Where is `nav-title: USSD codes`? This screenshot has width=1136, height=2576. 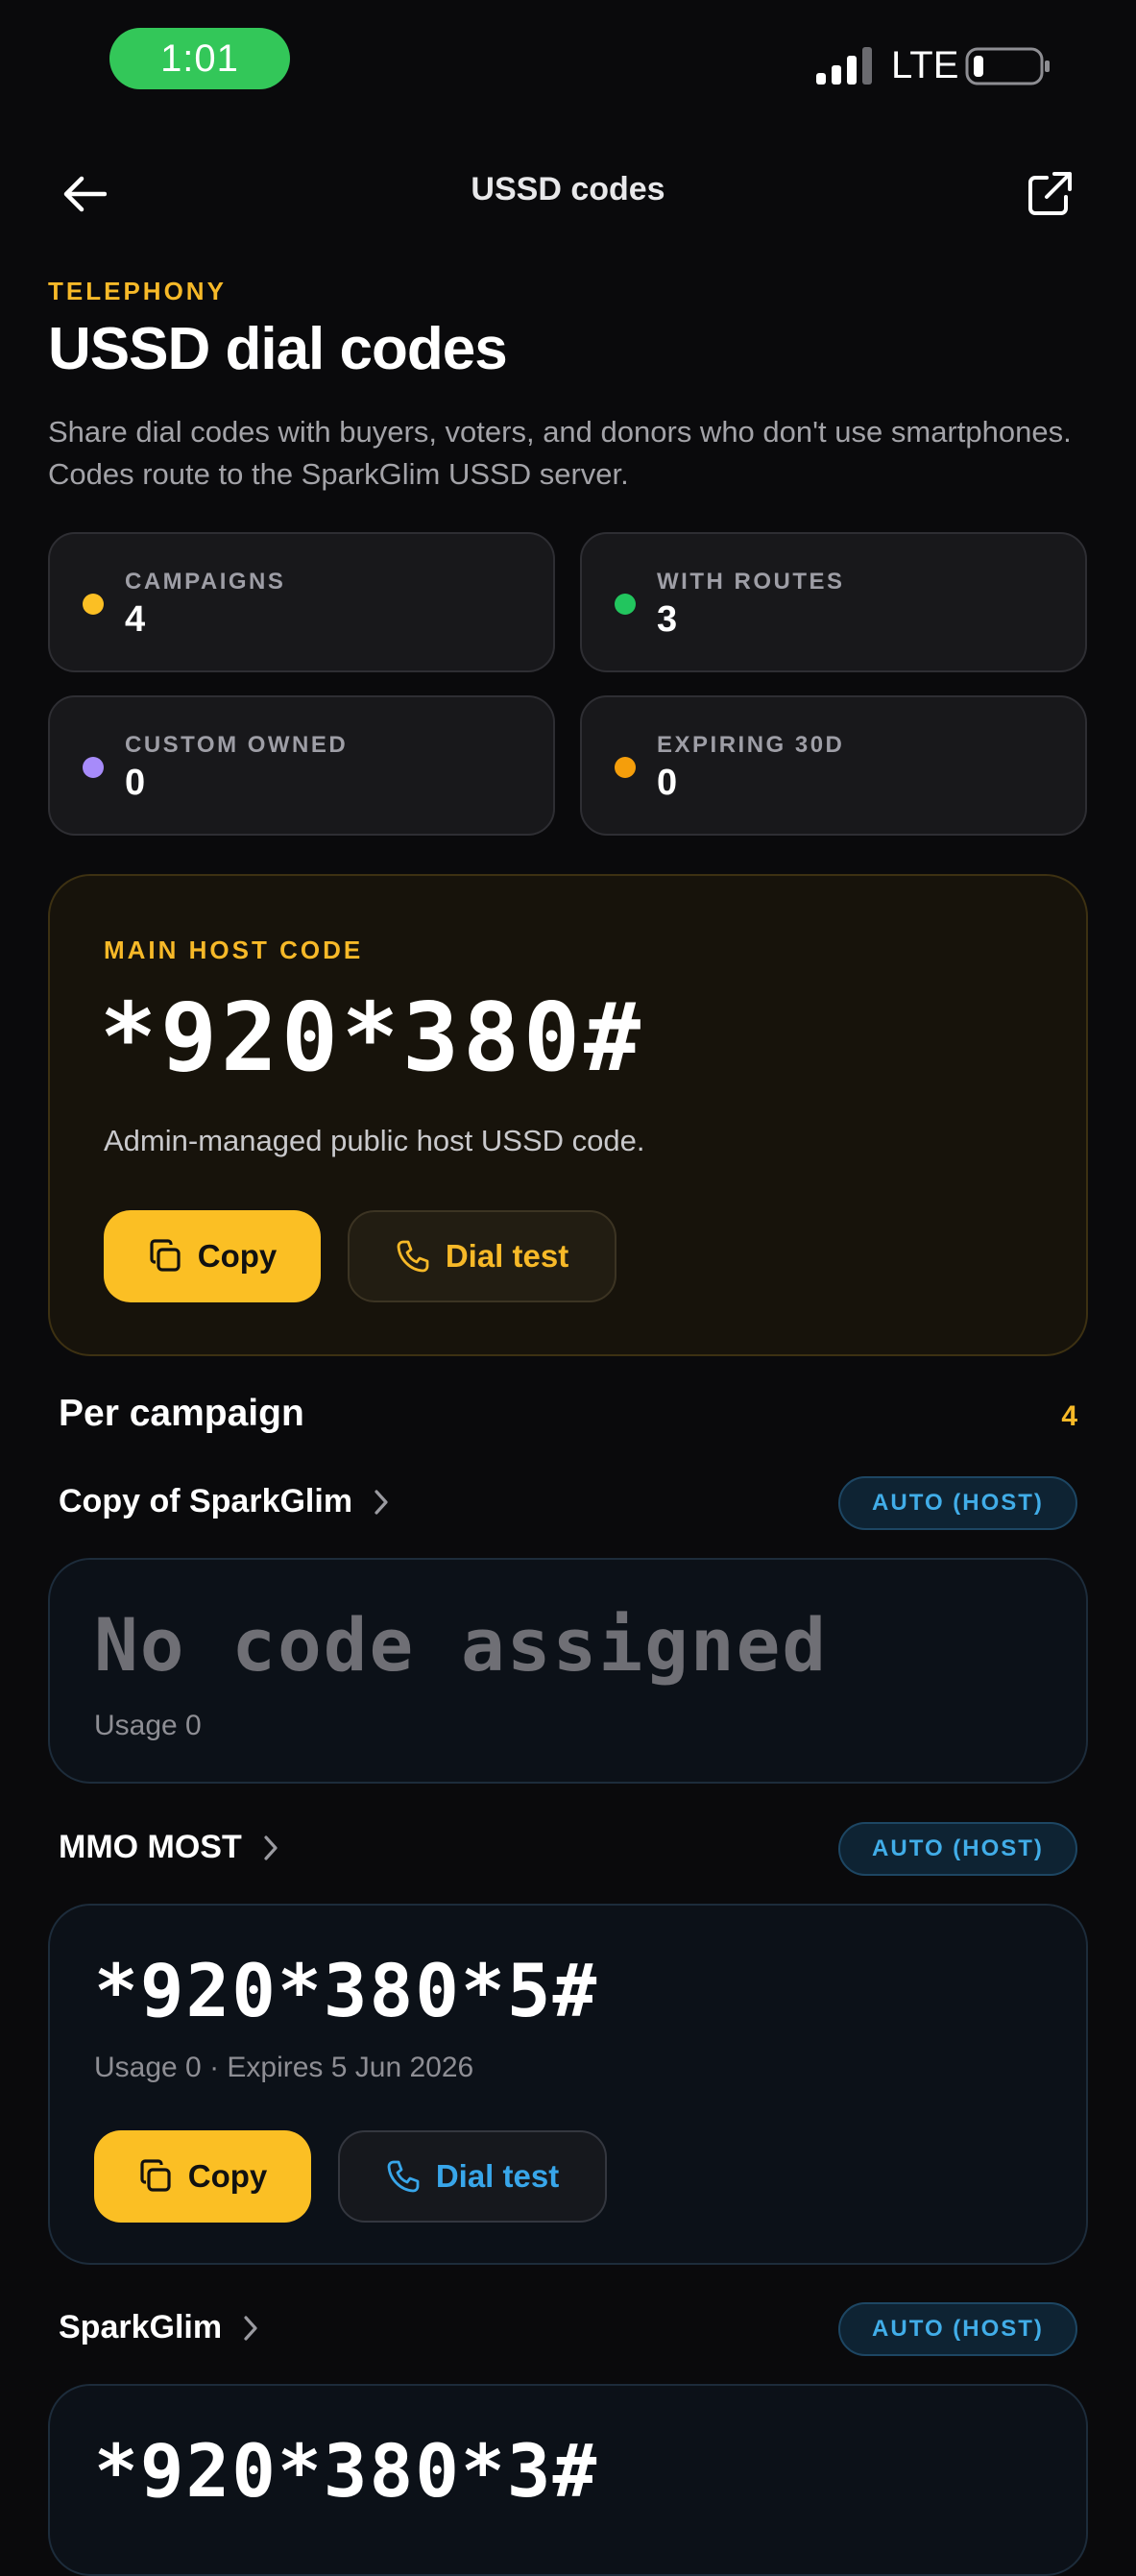 nav-title: USSD codes is located at coordinates (568, 189).